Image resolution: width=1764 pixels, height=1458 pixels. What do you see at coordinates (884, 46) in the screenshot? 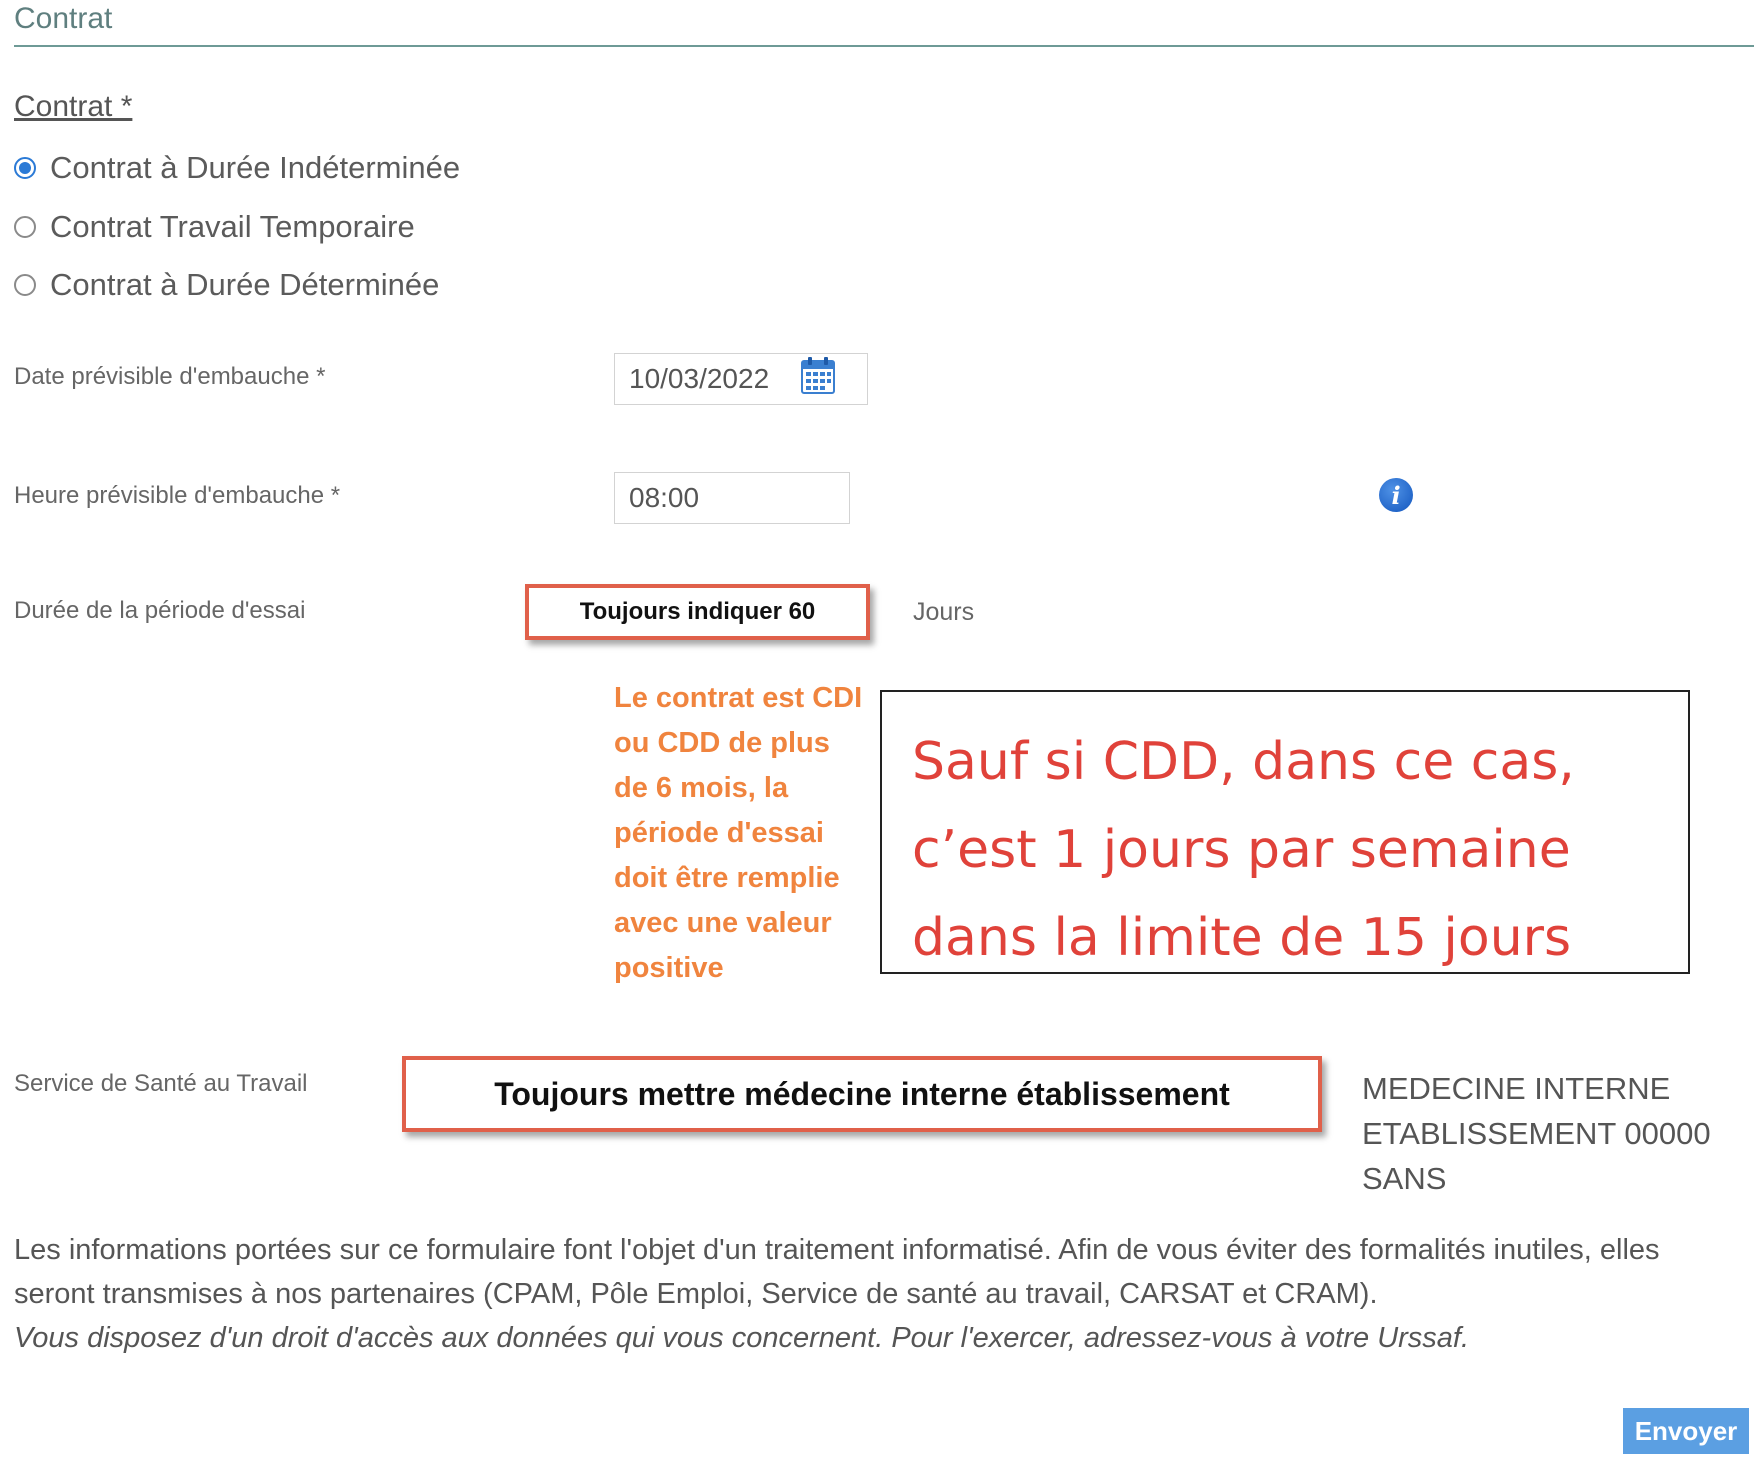
I see `section-divider` at bounding box center [884, 46].